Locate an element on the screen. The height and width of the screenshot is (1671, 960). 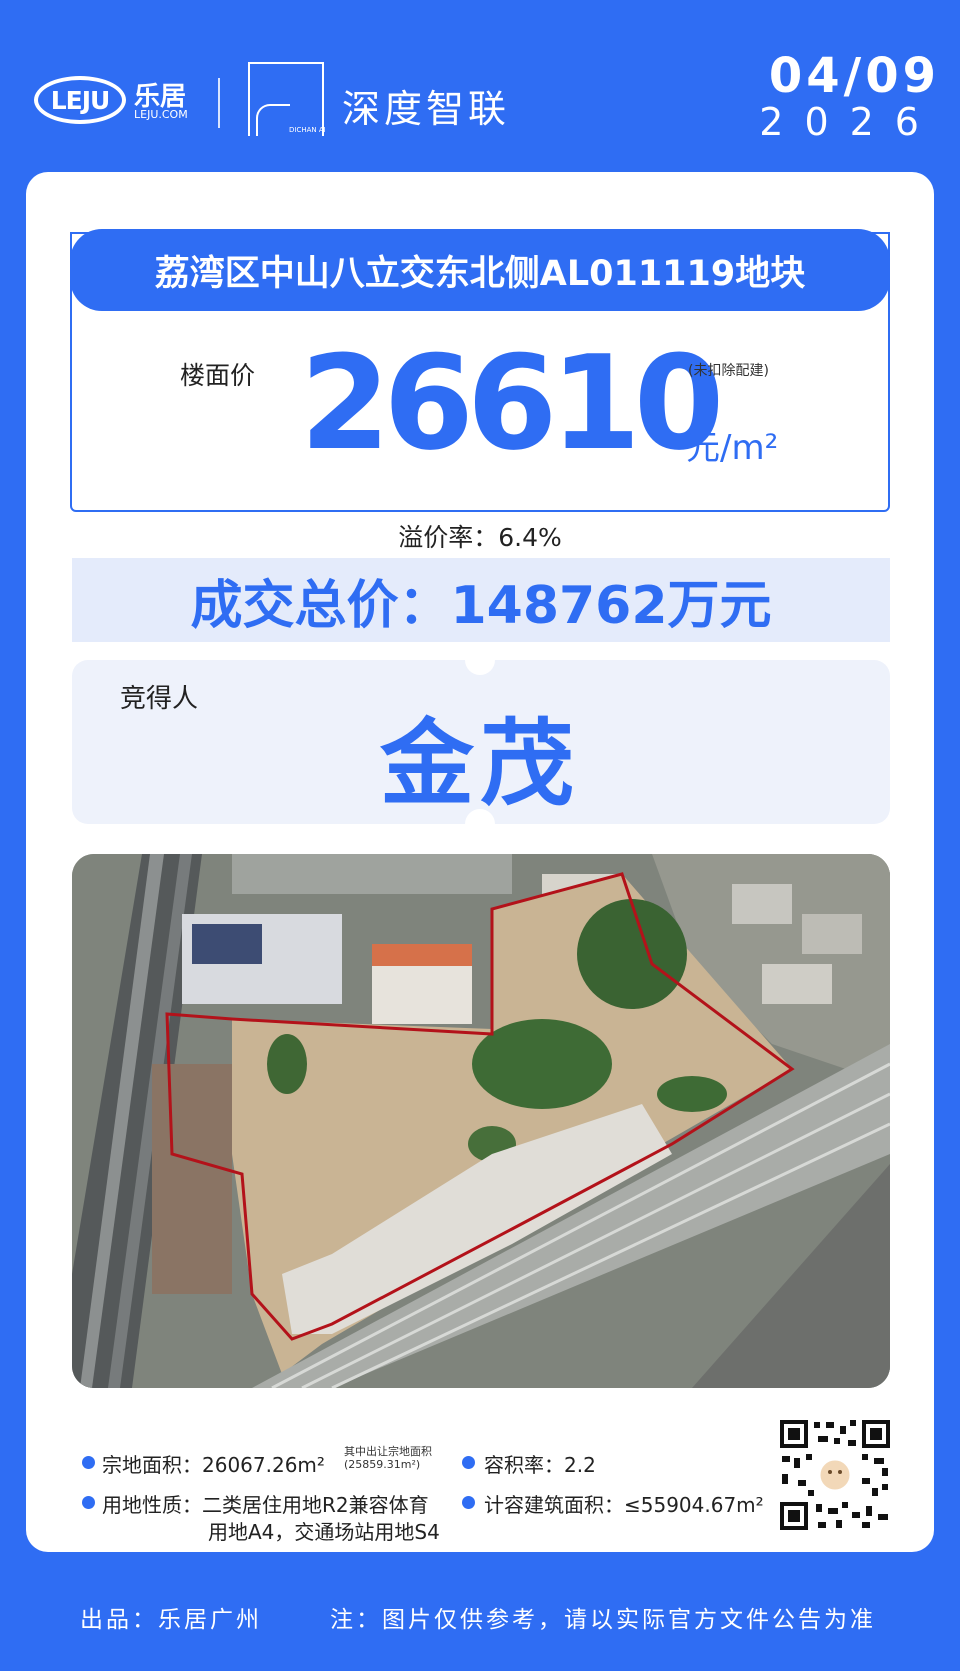
plot-title: 荔湾区中山八立交东北侧AL011119地块 is located at coordinates (480, 270).